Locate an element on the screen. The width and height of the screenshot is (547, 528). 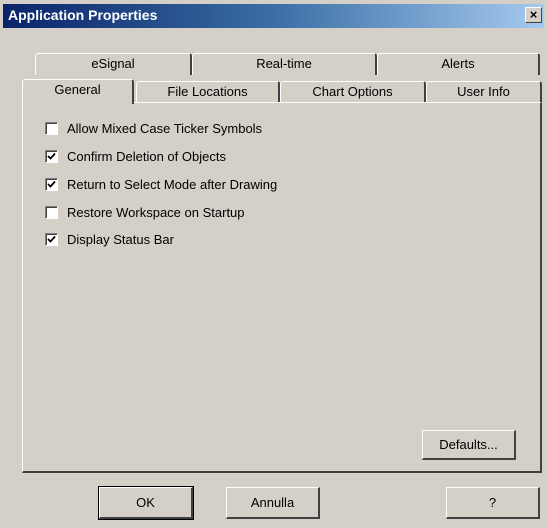
tab-chart-options: Chart Options is located at coordinates (353, 92).